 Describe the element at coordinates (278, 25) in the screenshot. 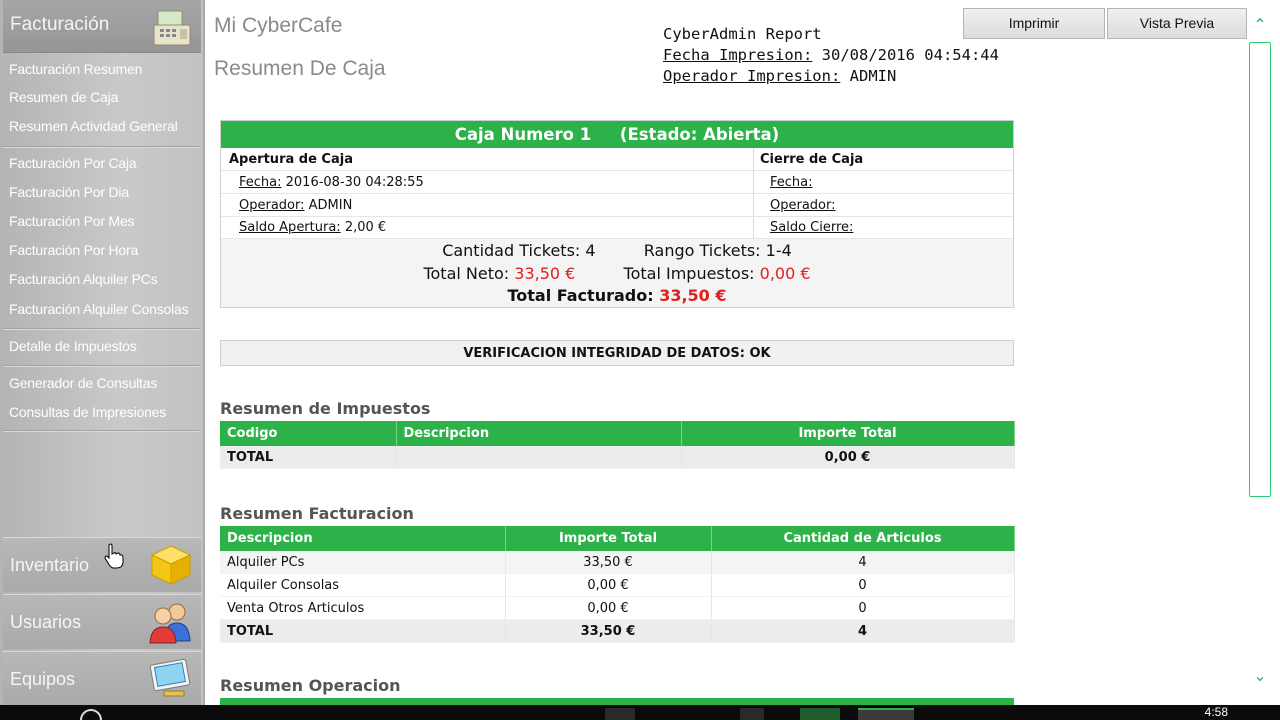

I see `app-title: Mi CyberCafe` at that location.